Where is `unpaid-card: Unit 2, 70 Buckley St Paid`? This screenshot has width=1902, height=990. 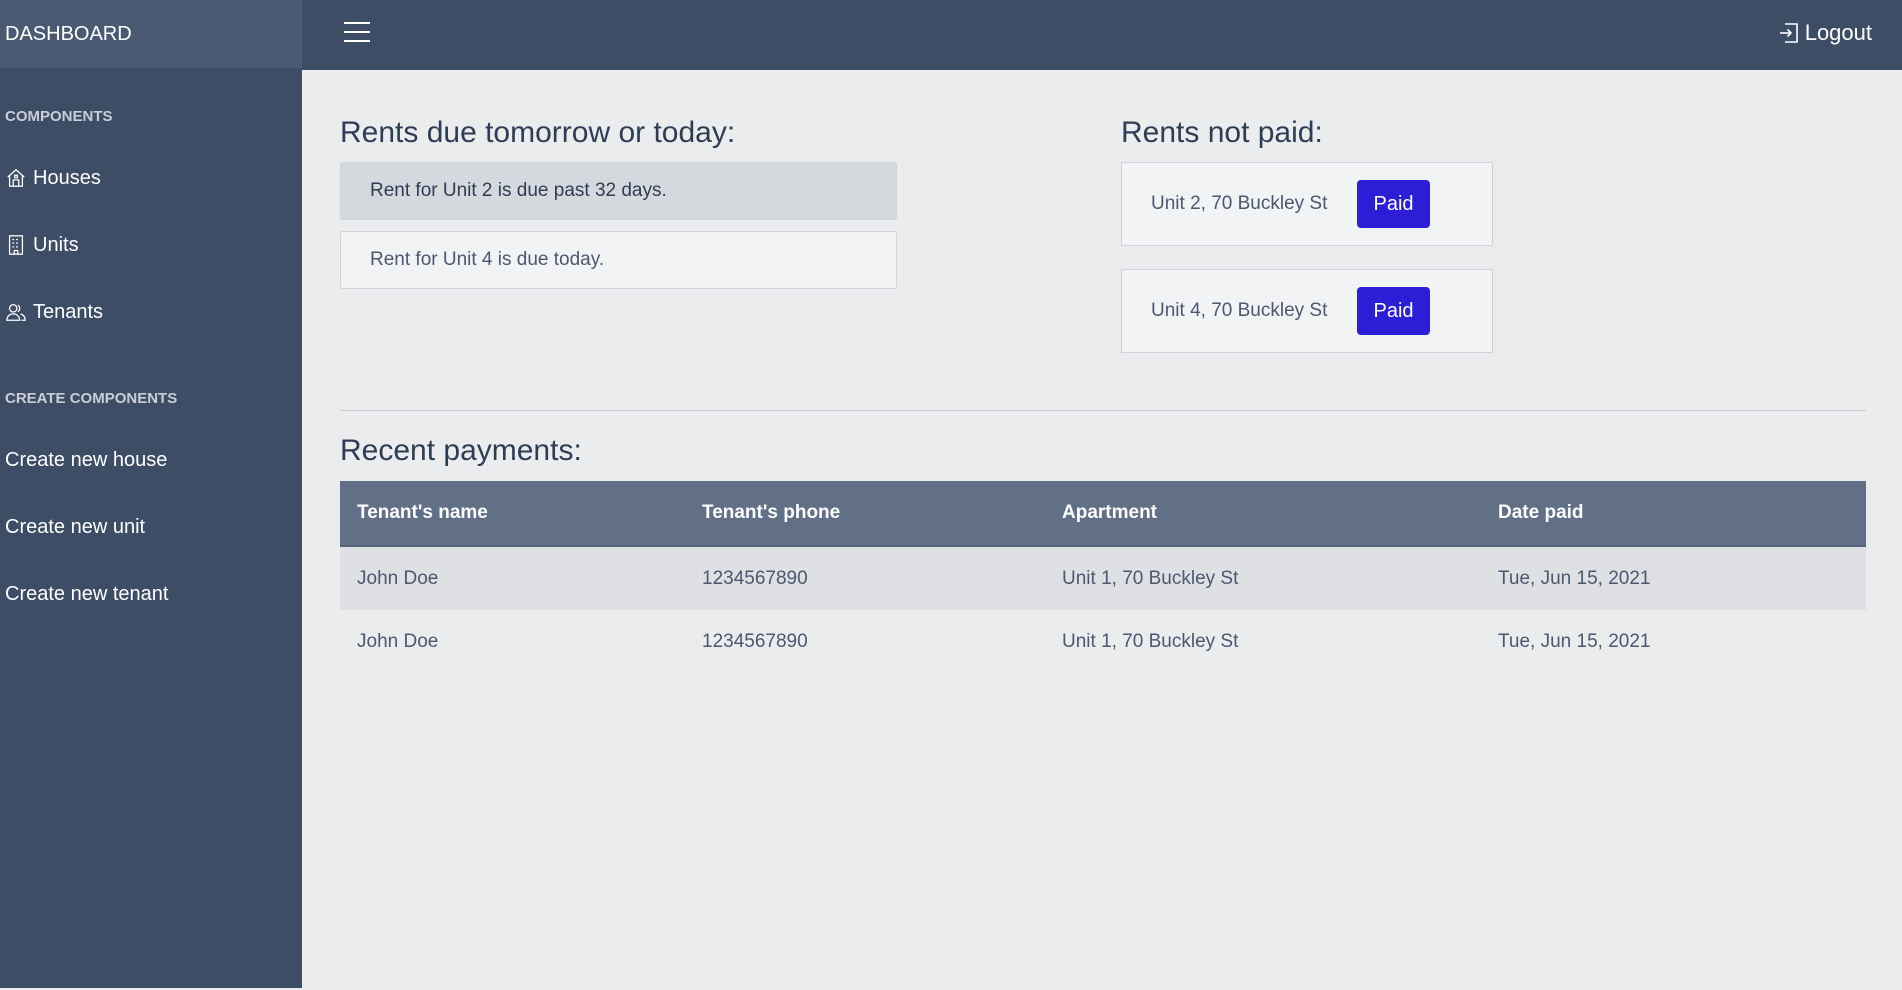
unpaid-card: Unit 2, 70 Buckley St Paid is located at coordinates (1307, 204).